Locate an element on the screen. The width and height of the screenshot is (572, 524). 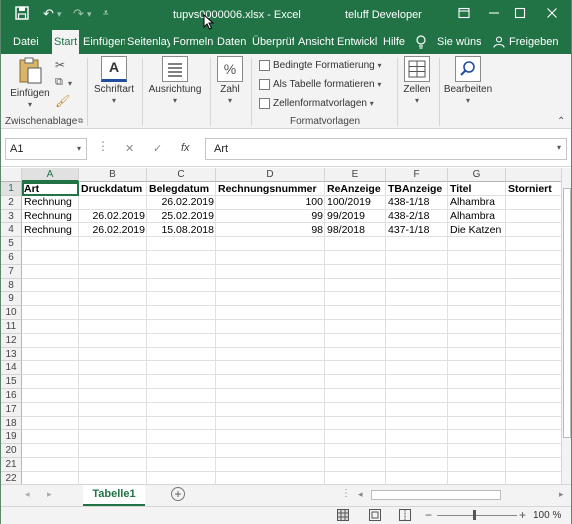
name-box: A1 is located at coordinates (46, 149).